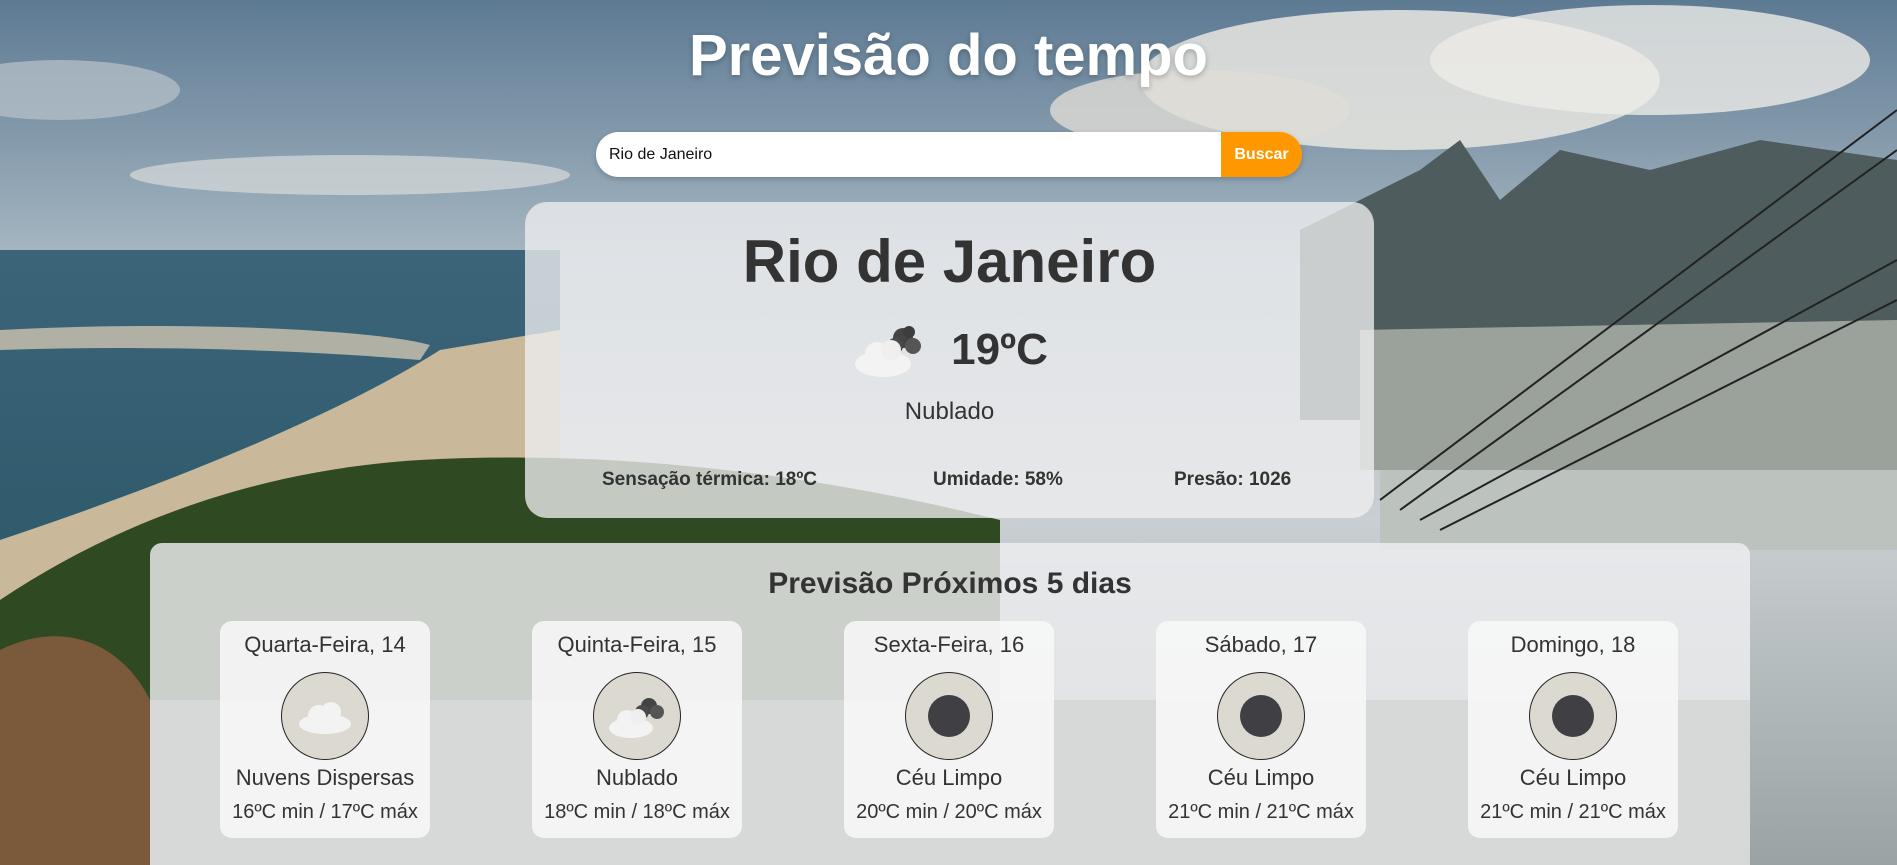  Describe the element at coordinates (637, 777) in the screenshot. I see `day-description: Nublado` at that location.